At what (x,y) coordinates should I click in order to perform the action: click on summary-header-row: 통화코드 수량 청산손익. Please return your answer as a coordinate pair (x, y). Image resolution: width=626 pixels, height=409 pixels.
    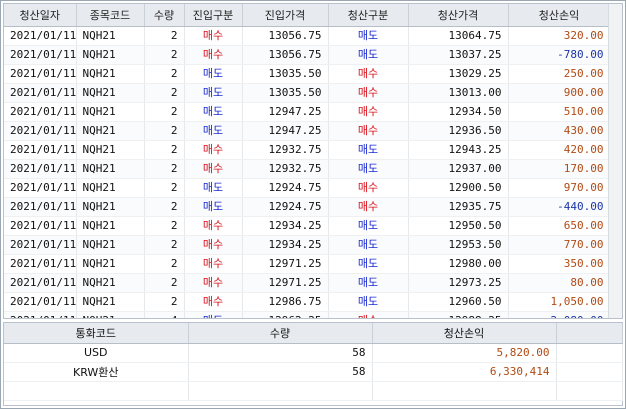
    Looking at the image, I should click on (313, 333).